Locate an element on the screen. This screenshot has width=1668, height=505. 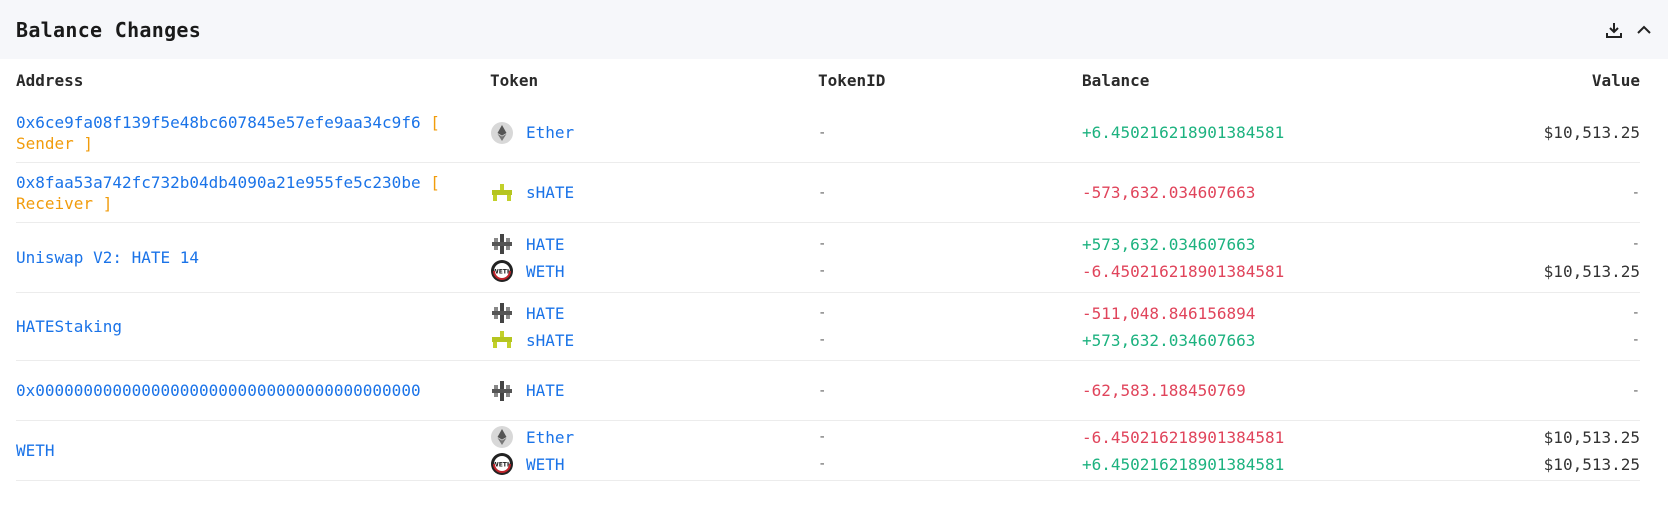
header-balance: Balance is located at coordinates (1116, 80).